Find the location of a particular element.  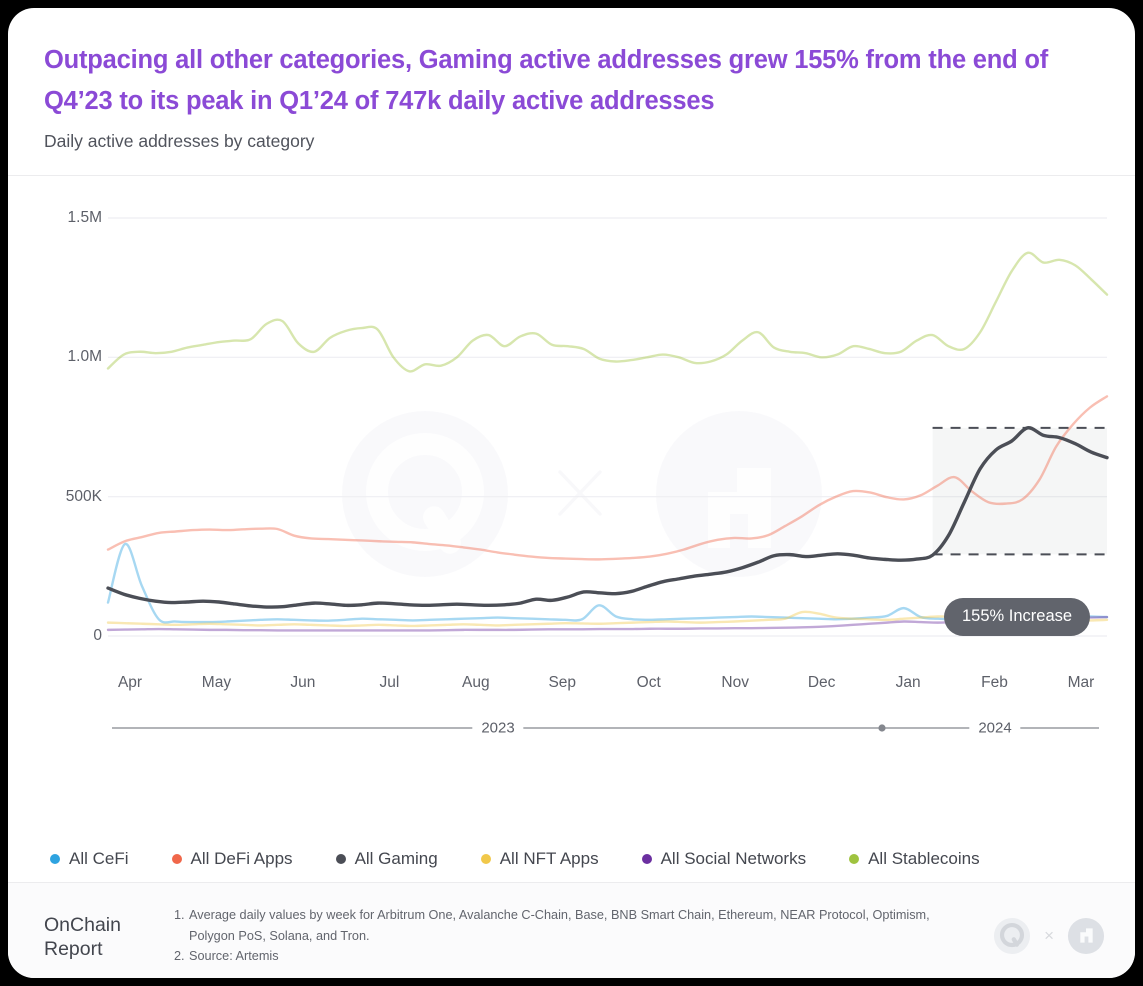

legend-item-all-cefi: All CeFi is located at coordinates (89, 859).